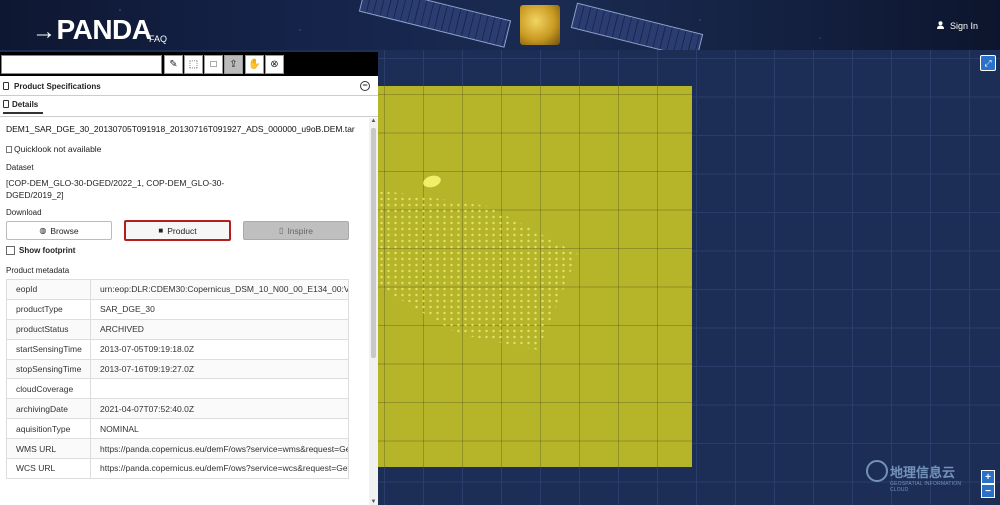  Describe the element at coordinates (373, 121) in the screenshot. I see `scroll-up-icon: ▲` at that location.